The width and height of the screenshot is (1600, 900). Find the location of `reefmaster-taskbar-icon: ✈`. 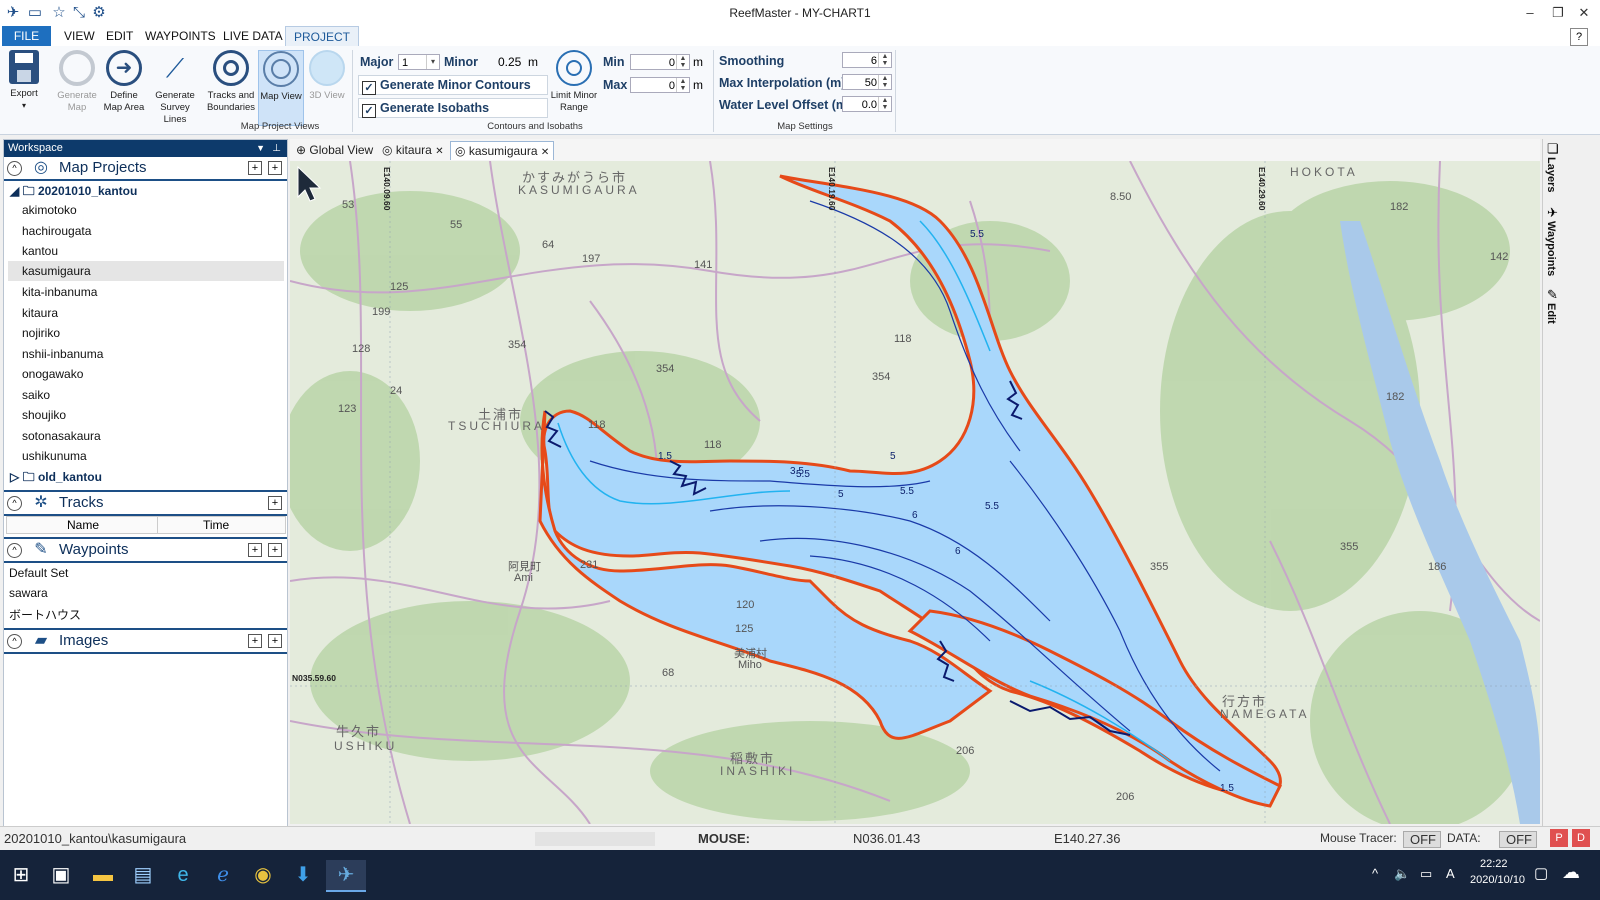

reefmaster-taskbar-icon: ✈ is located at coordinates (346, 876).